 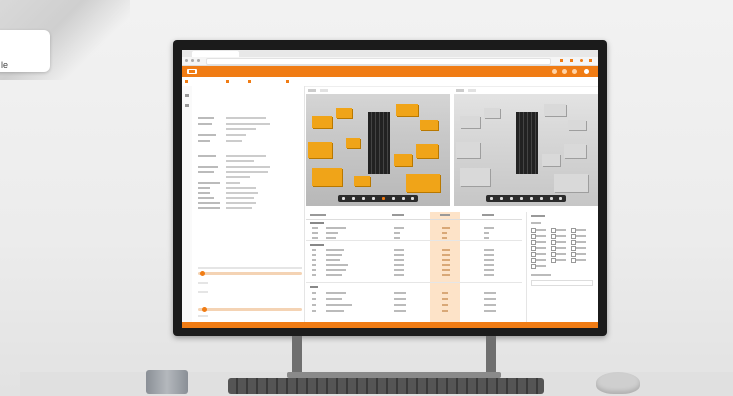 I want to click on reload-icon, so click(x=198, y=60).